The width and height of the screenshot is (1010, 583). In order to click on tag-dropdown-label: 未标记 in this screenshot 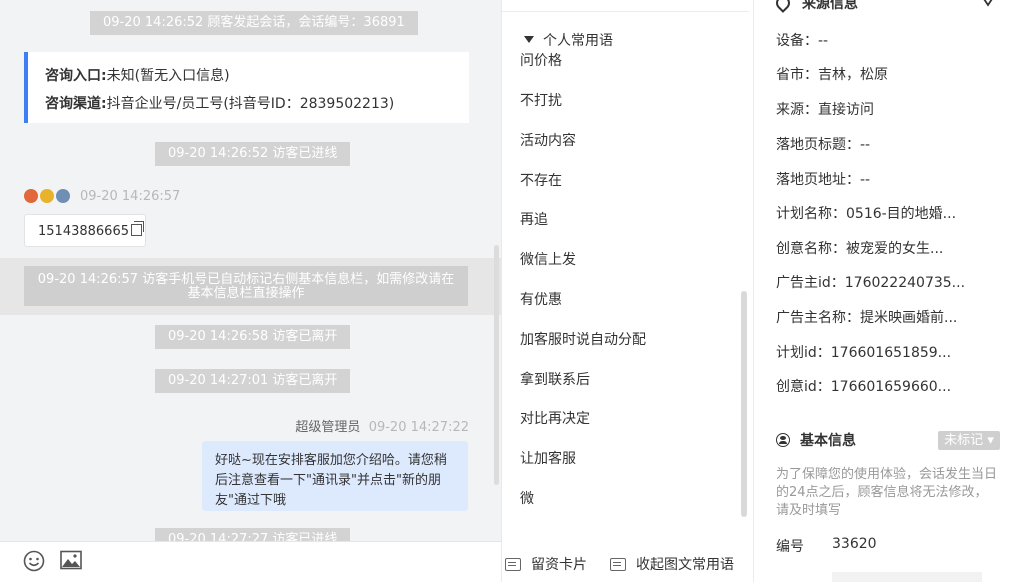, I will do `click(964, 440)`.